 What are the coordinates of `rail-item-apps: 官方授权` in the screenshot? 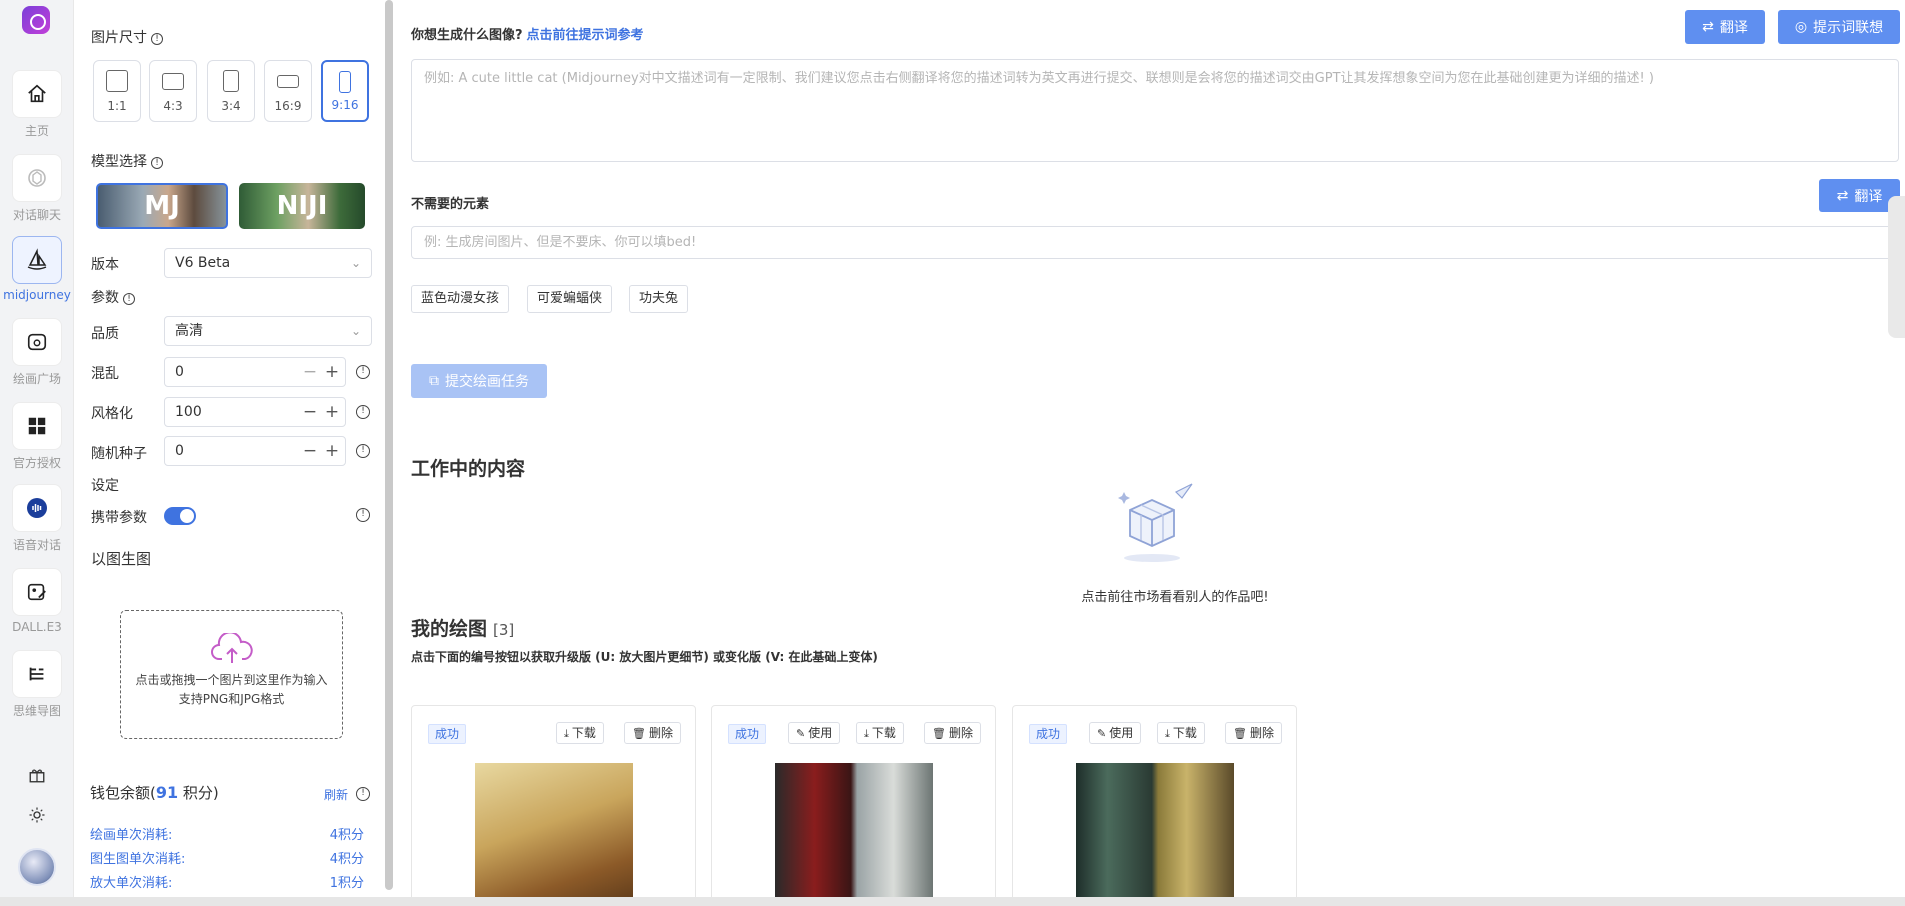 It's located at (37, 436).